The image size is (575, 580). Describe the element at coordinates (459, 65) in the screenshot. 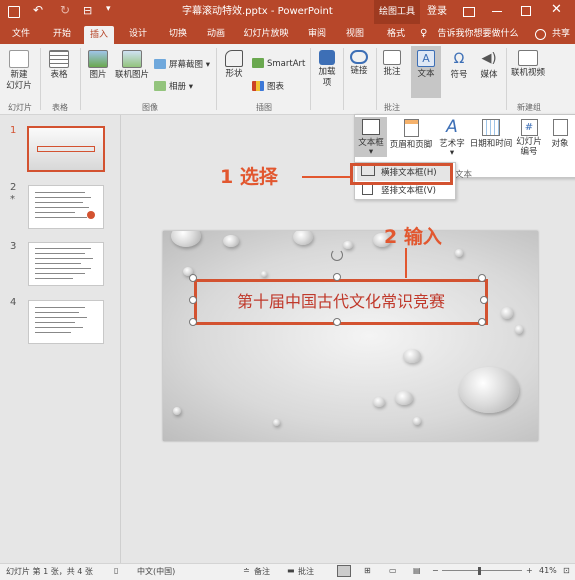

I see `symbols-button: Ω 符号` at that location.